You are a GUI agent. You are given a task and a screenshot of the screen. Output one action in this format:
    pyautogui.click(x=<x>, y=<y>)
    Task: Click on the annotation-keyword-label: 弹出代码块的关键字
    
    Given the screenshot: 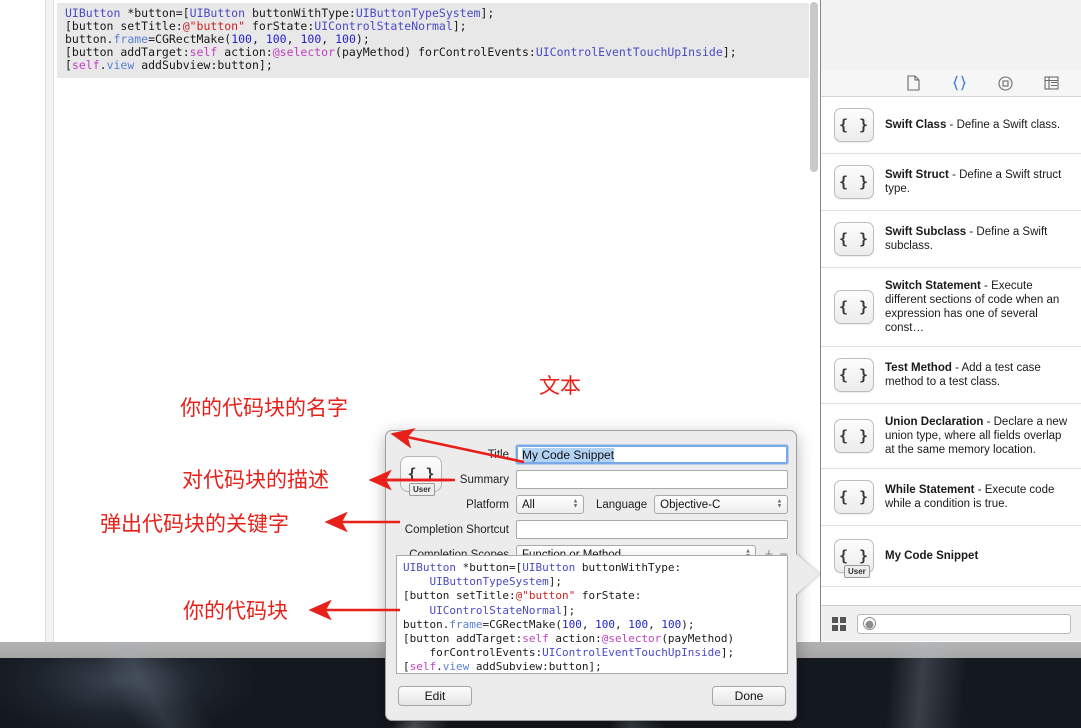 What is the action you would take?
    pyautogui.click(x=194, y=524)
    